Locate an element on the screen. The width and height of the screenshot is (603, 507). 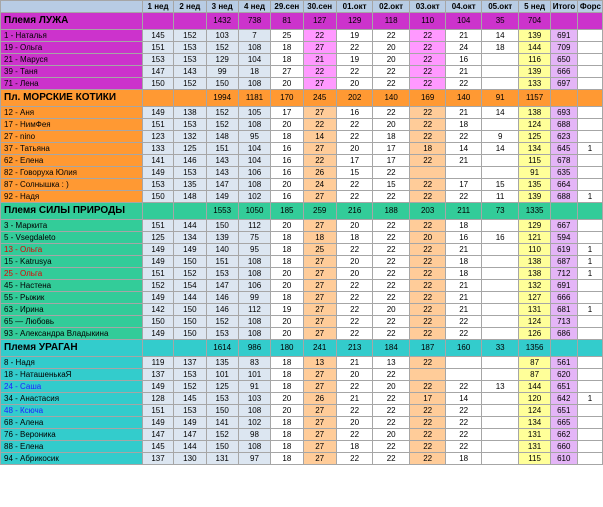
score-cell: 139 is located at coordinates (222, 237).